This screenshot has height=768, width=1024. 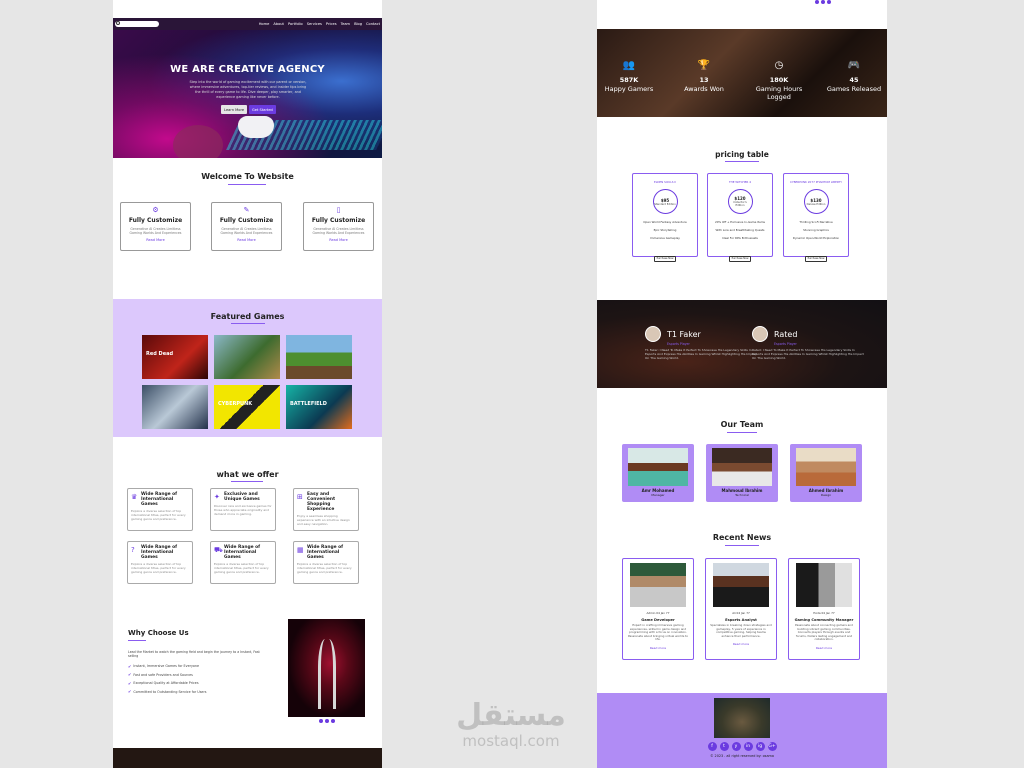 I want to click on facebook-icon: f, so click(x=712, y=746).